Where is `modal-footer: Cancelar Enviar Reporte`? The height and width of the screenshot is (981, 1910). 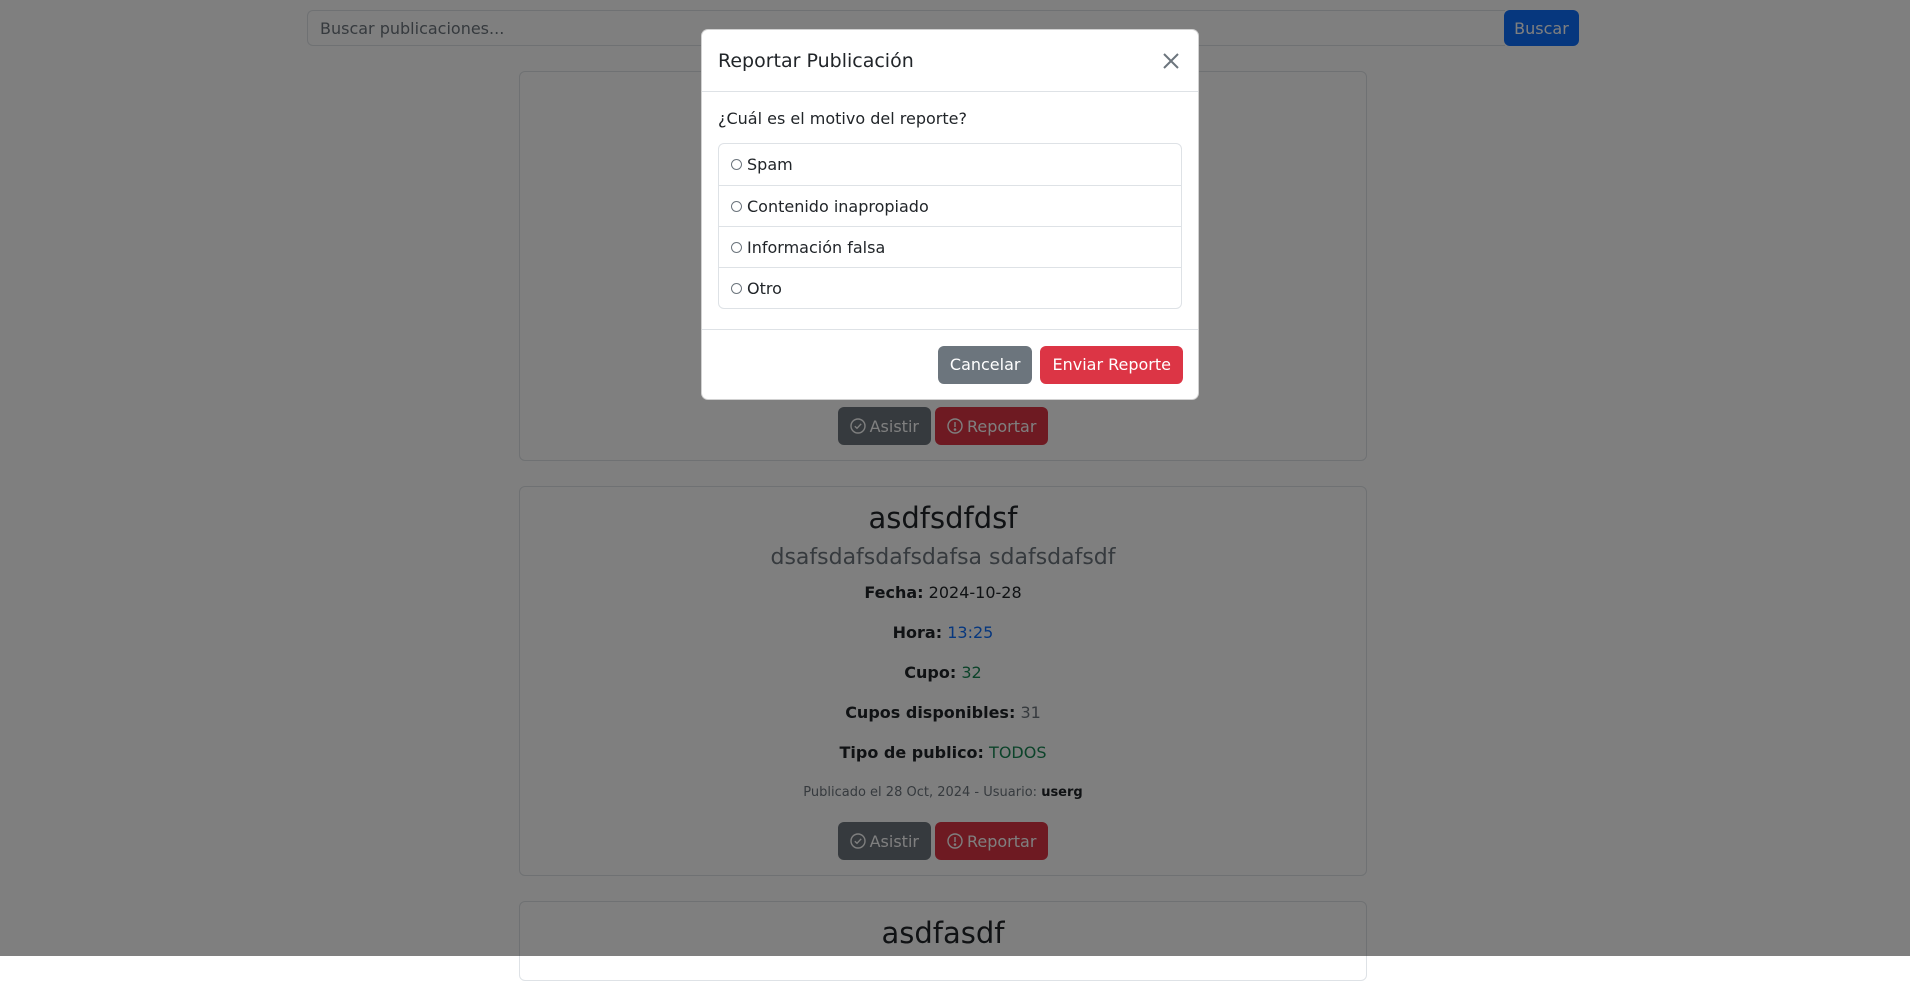 modal-footer: Cancelar Enviar Reporte is located at coordinates (950, 364).